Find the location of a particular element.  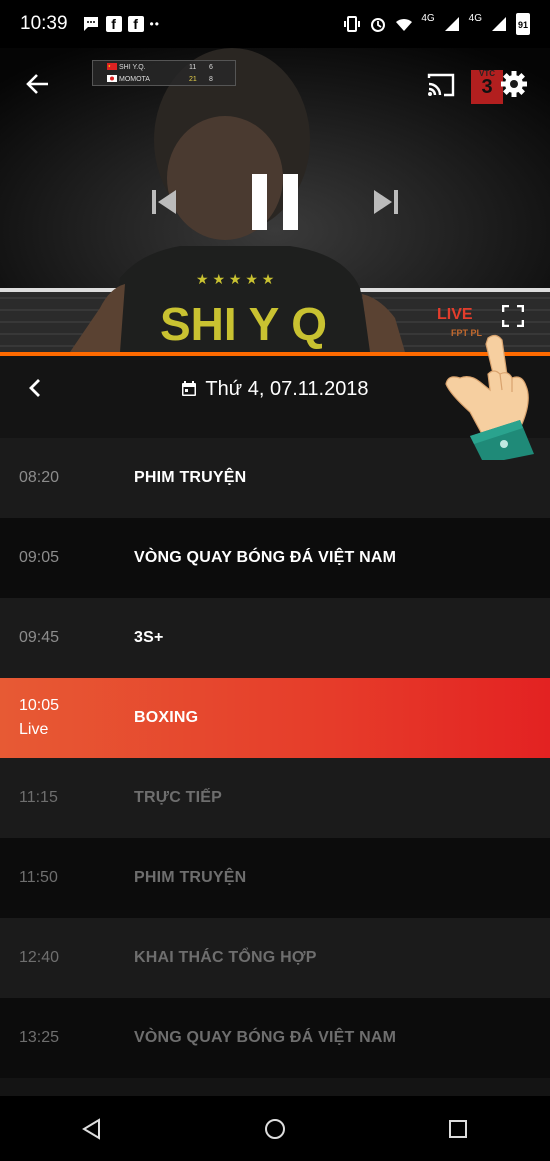

chevron-left-icon is located at coordinates (36, 388).